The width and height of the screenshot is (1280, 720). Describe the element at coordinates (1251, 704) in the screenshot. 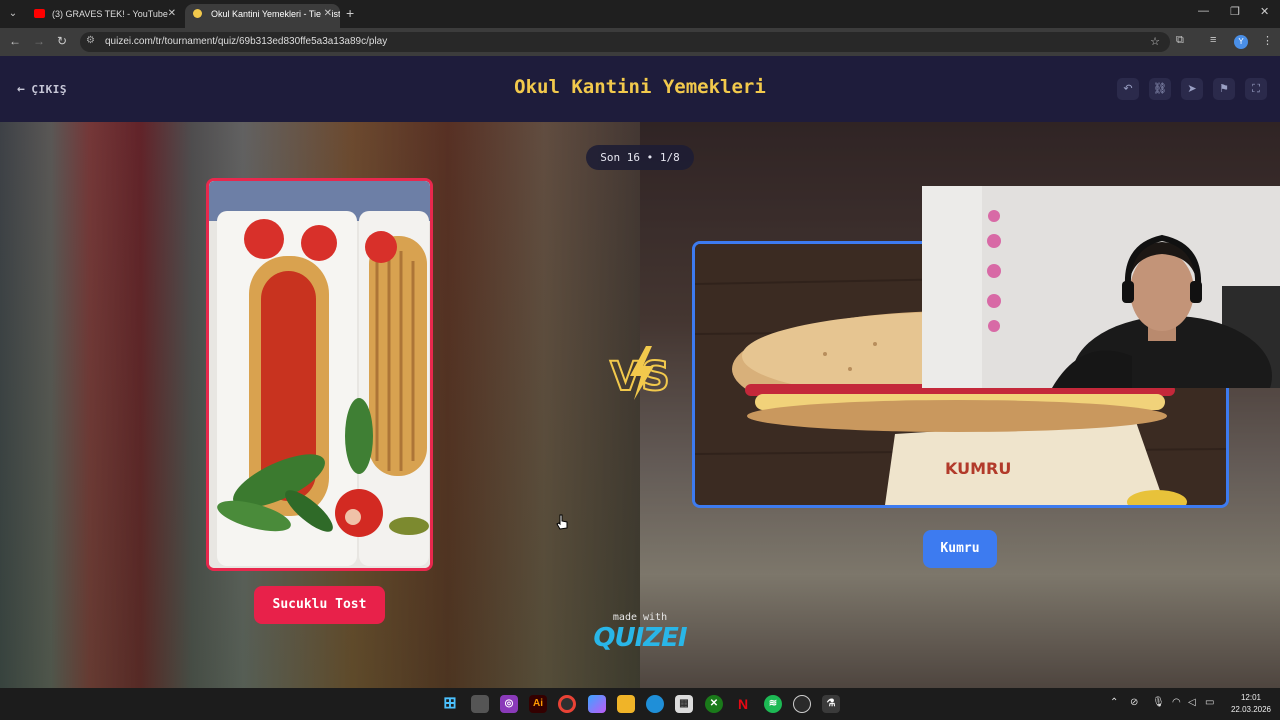

I see `system-clock: 12:01 22.03.2026` at that location.